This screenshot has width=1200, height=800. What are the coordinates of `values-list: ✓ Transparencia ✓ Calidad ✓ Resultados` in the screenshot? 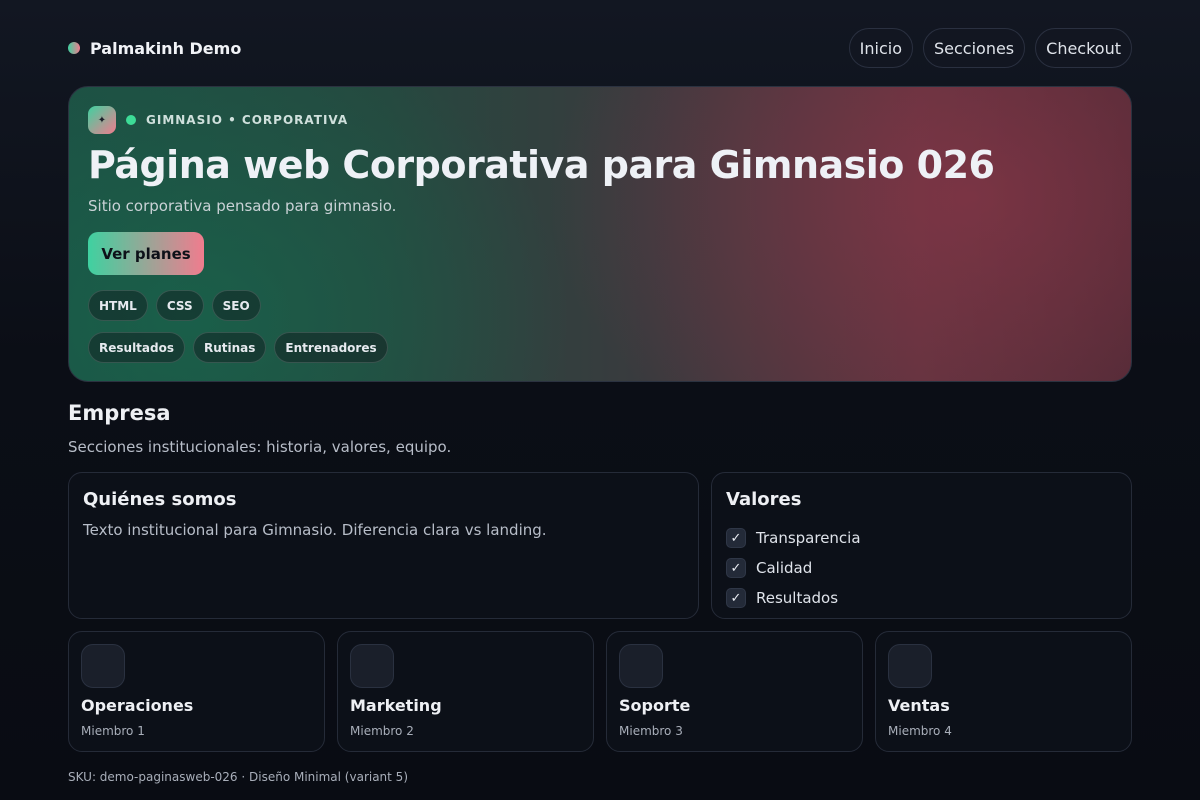 It's located at (793, 568).